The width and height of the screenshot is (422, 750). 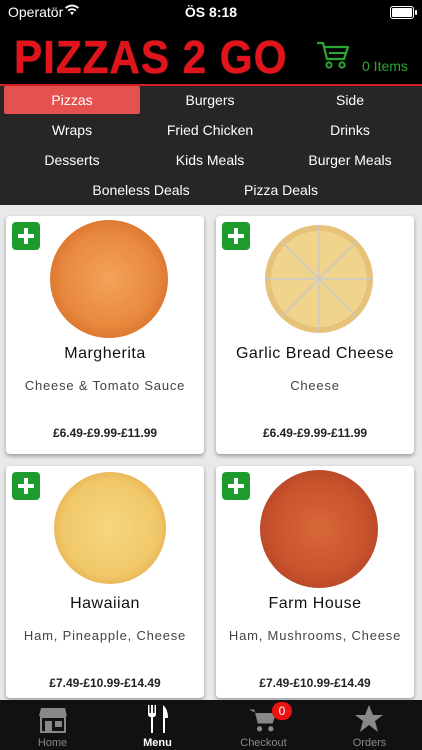 I want to click on farm-house-pizza-image, so click(x=319, y=529).